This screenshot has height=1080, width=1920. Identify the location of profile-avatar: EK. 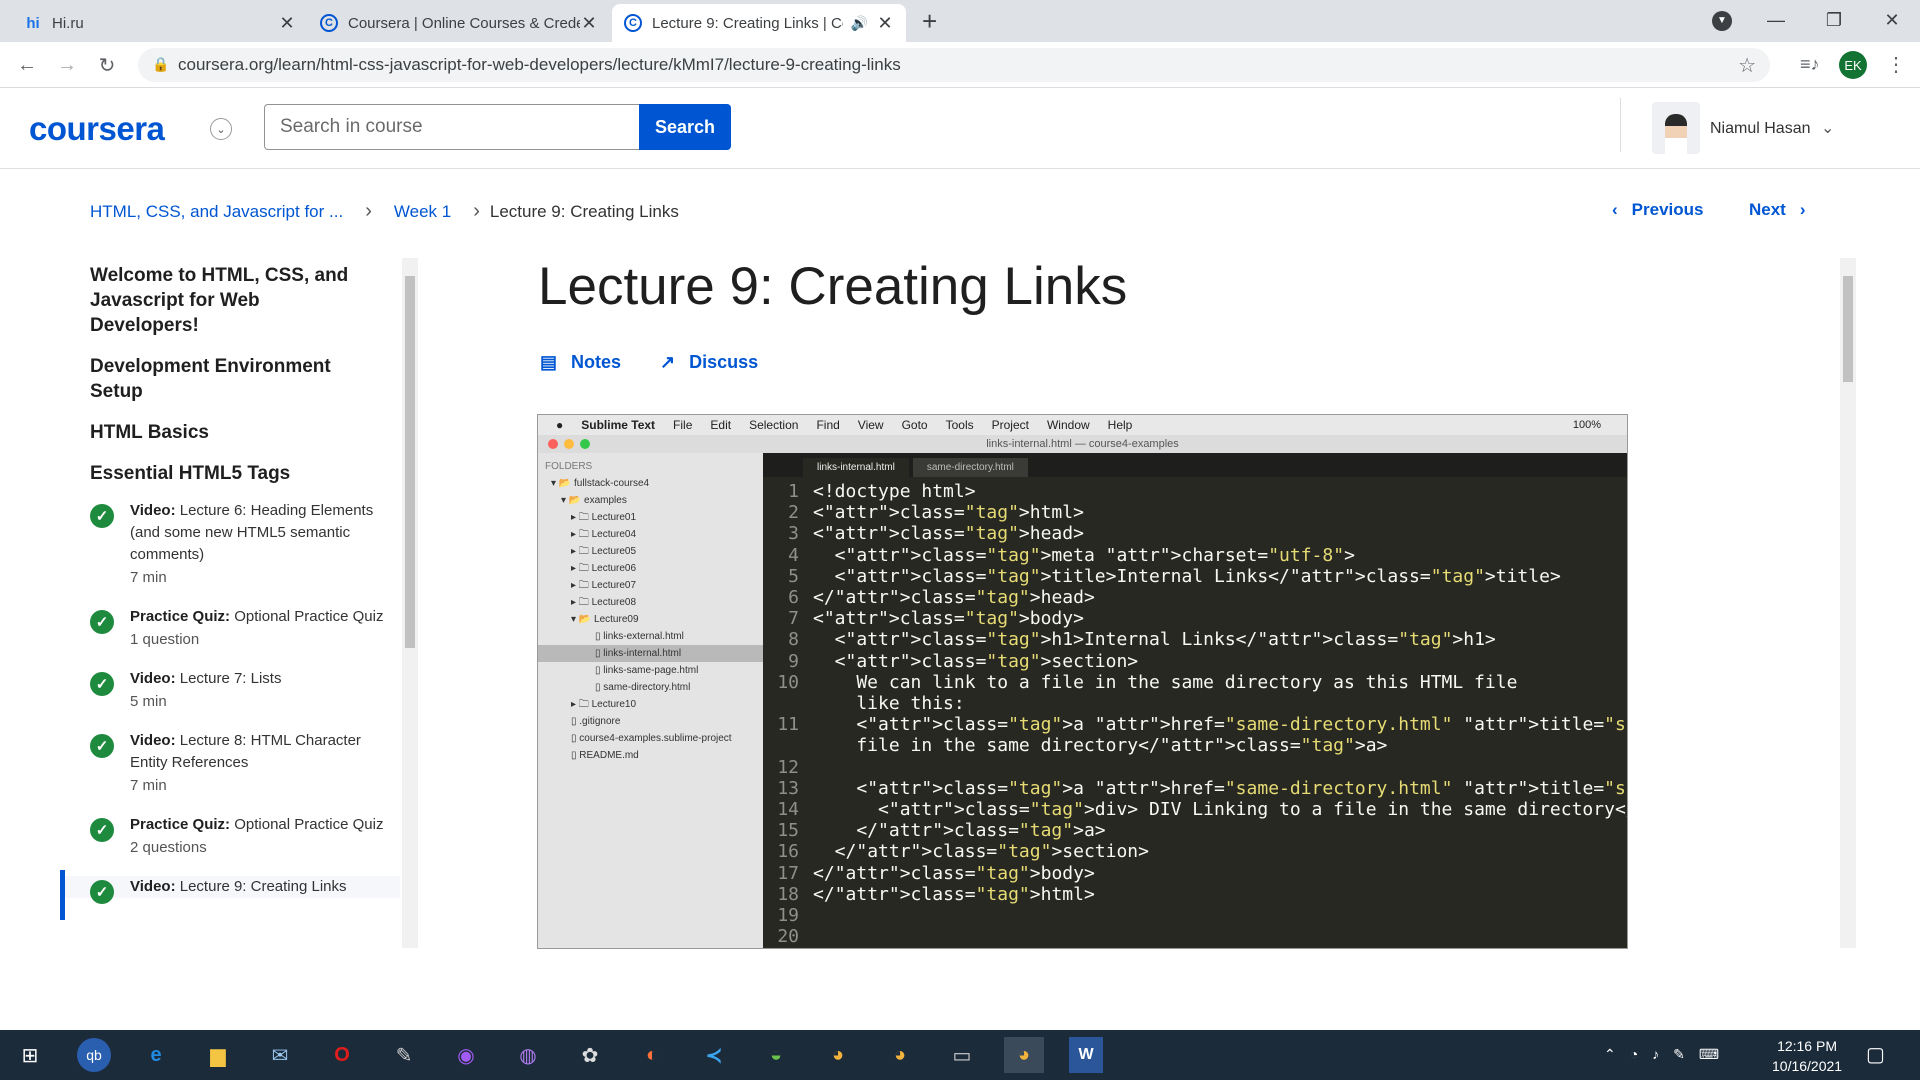
(1853, 65).